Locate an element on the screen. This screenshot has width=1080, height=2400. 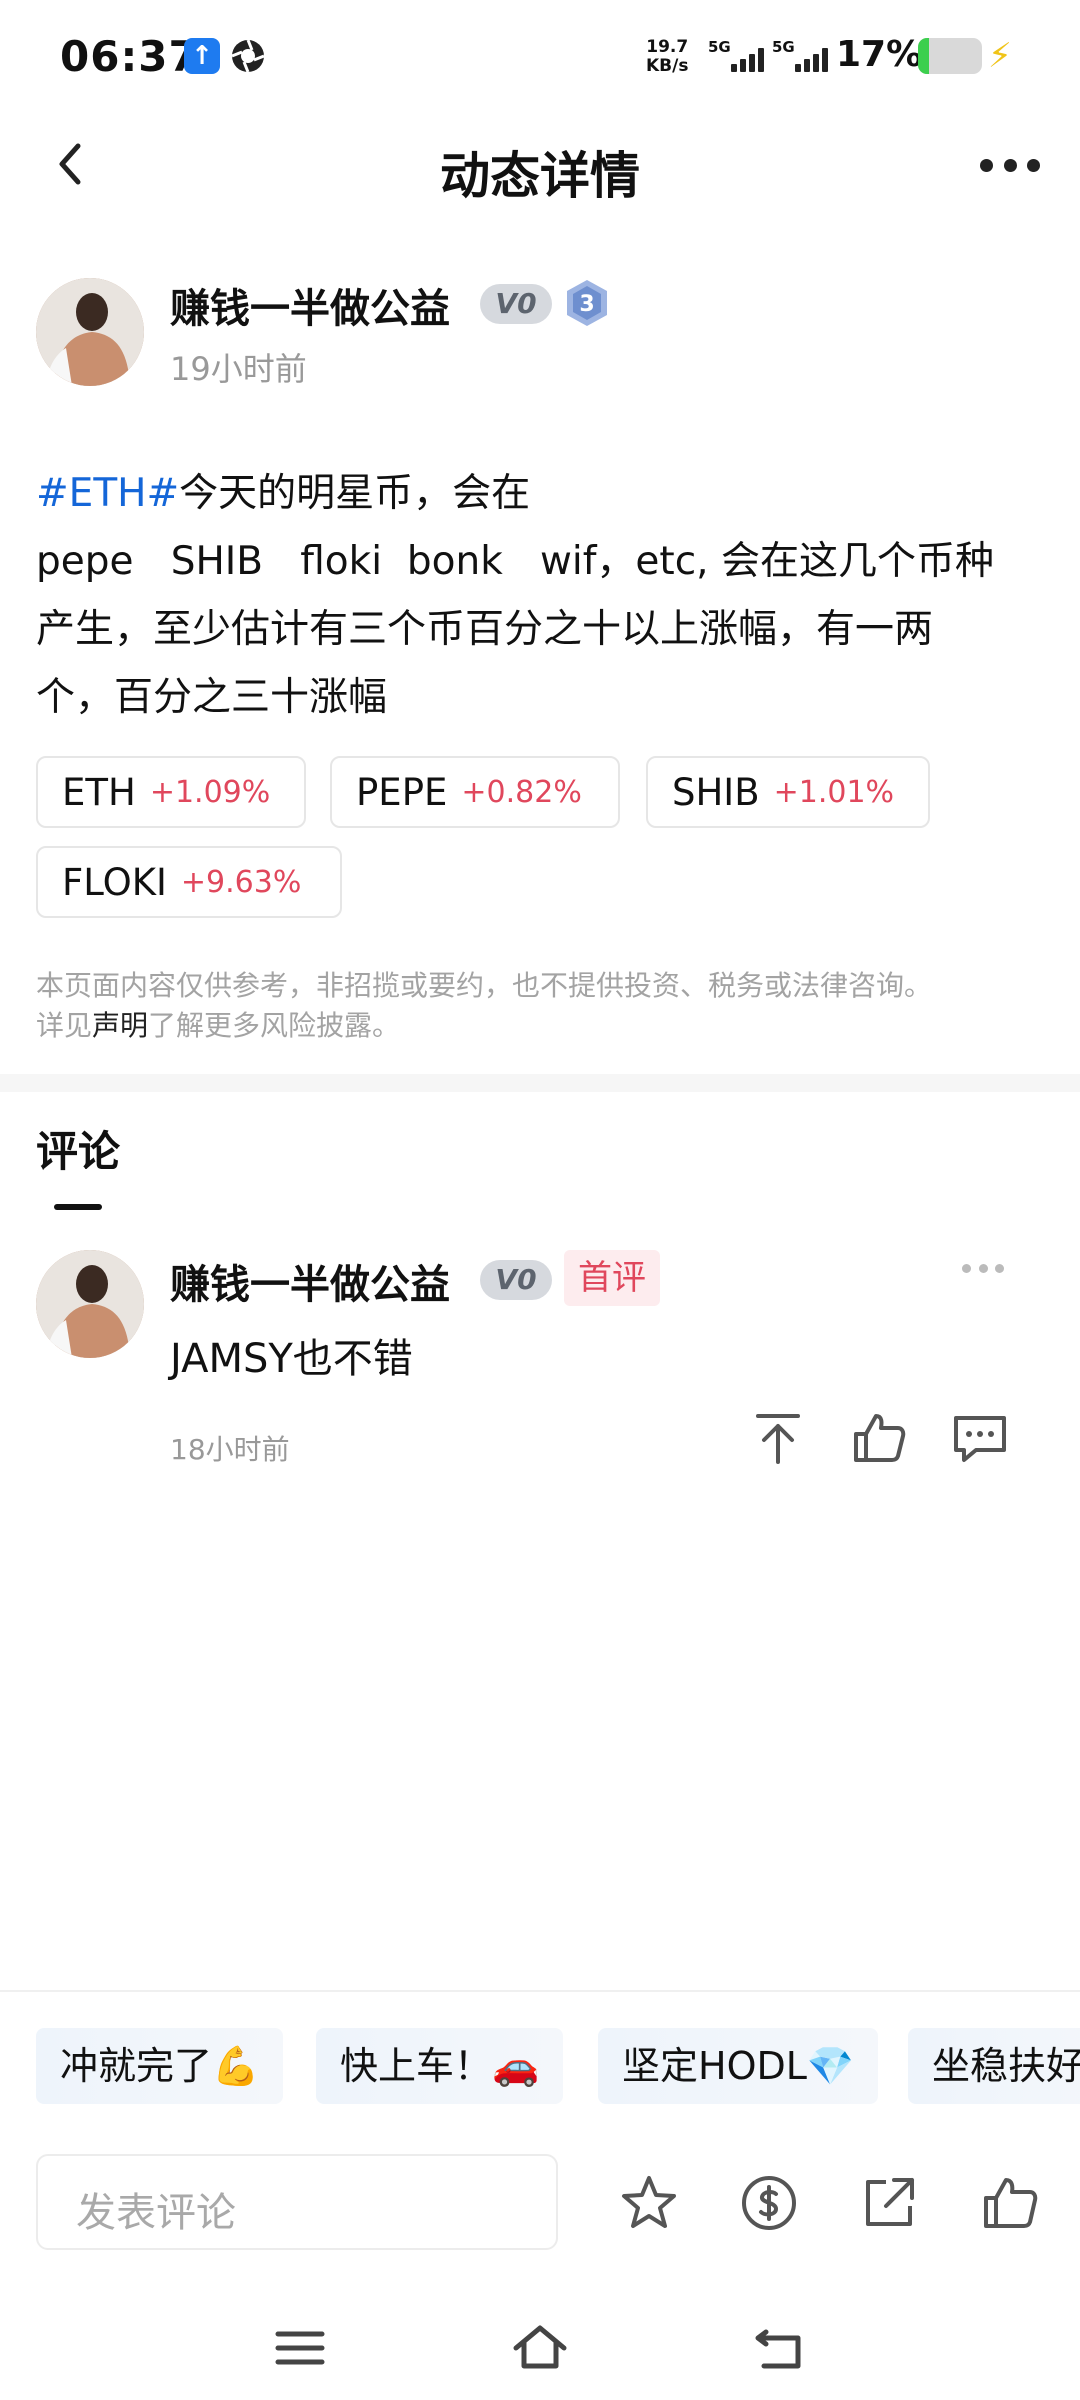
level-number: 3 is located at coordinates (586, 304).